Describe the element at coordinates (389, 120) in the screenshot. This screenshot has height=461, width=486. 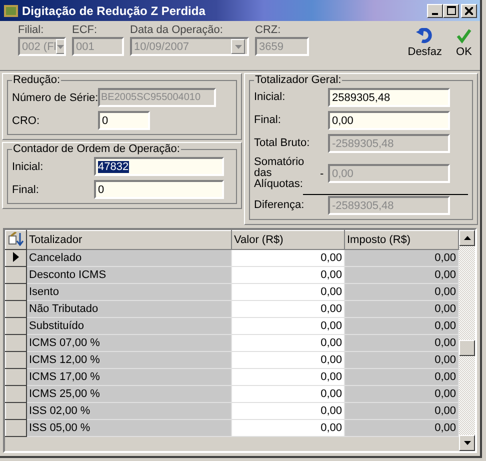
I see `input-field: 0,00` at that location.